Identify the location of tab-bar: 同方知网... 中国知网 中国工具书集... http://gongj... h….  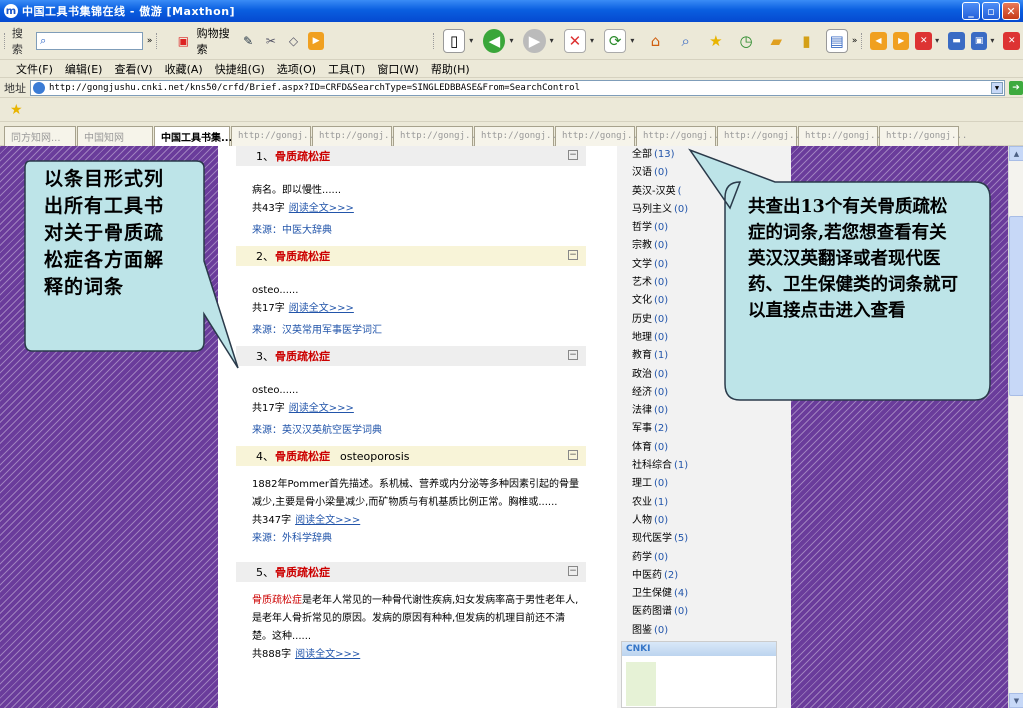
(511, 134).